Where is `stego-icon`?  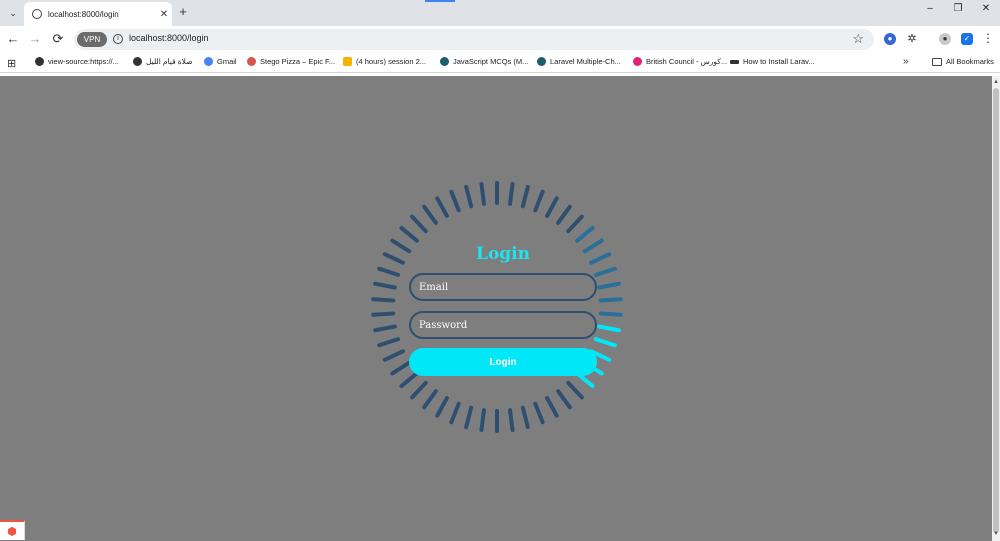
stego-icon is located at coordinates (251, 61).